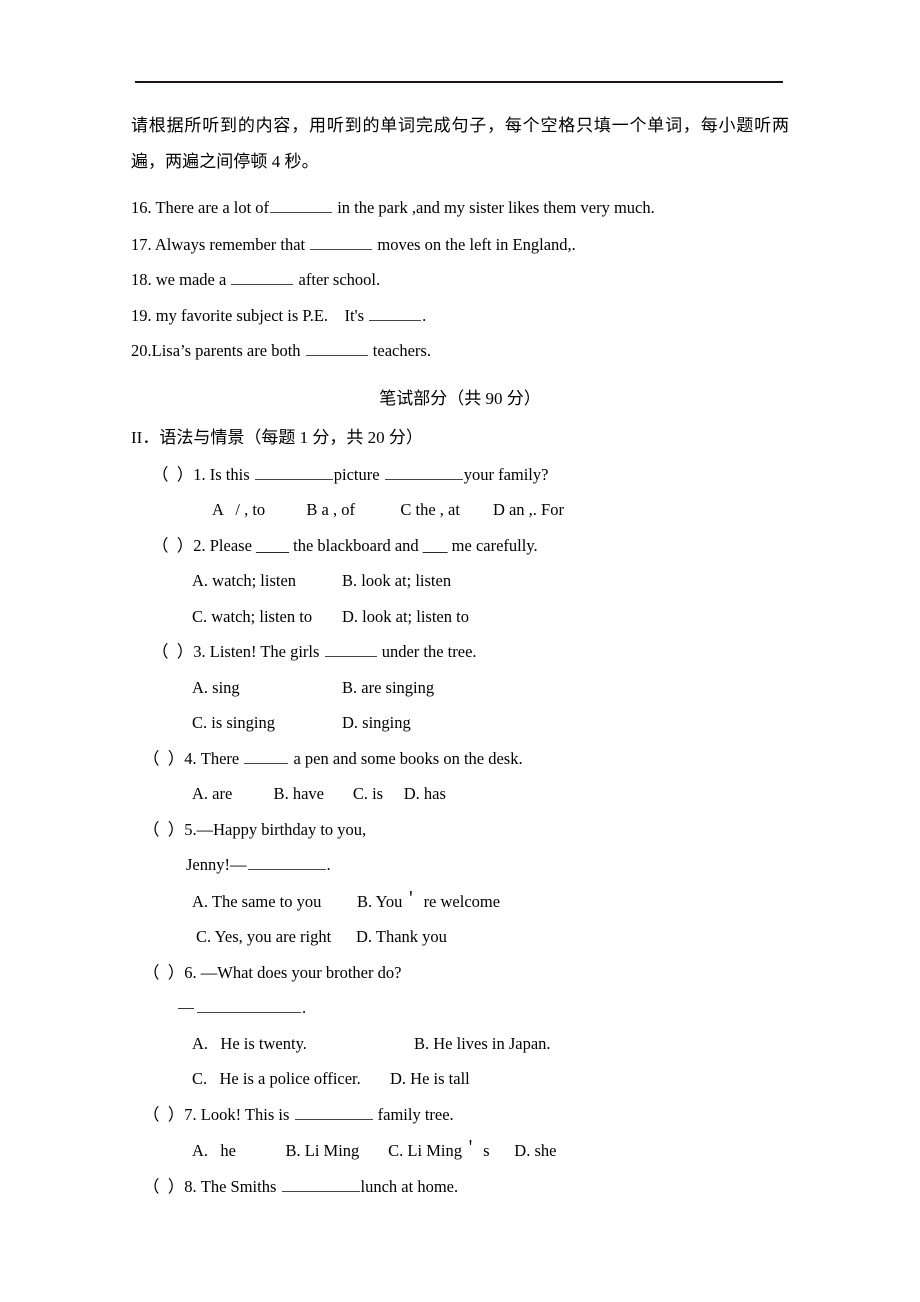 Image resolution: width=920 pixels, height=1302 pixels. What do you see at coordinates (179, 545) in the screenshot?
I see `question-marker: （ ）2.` at bounding box center [179, 545].